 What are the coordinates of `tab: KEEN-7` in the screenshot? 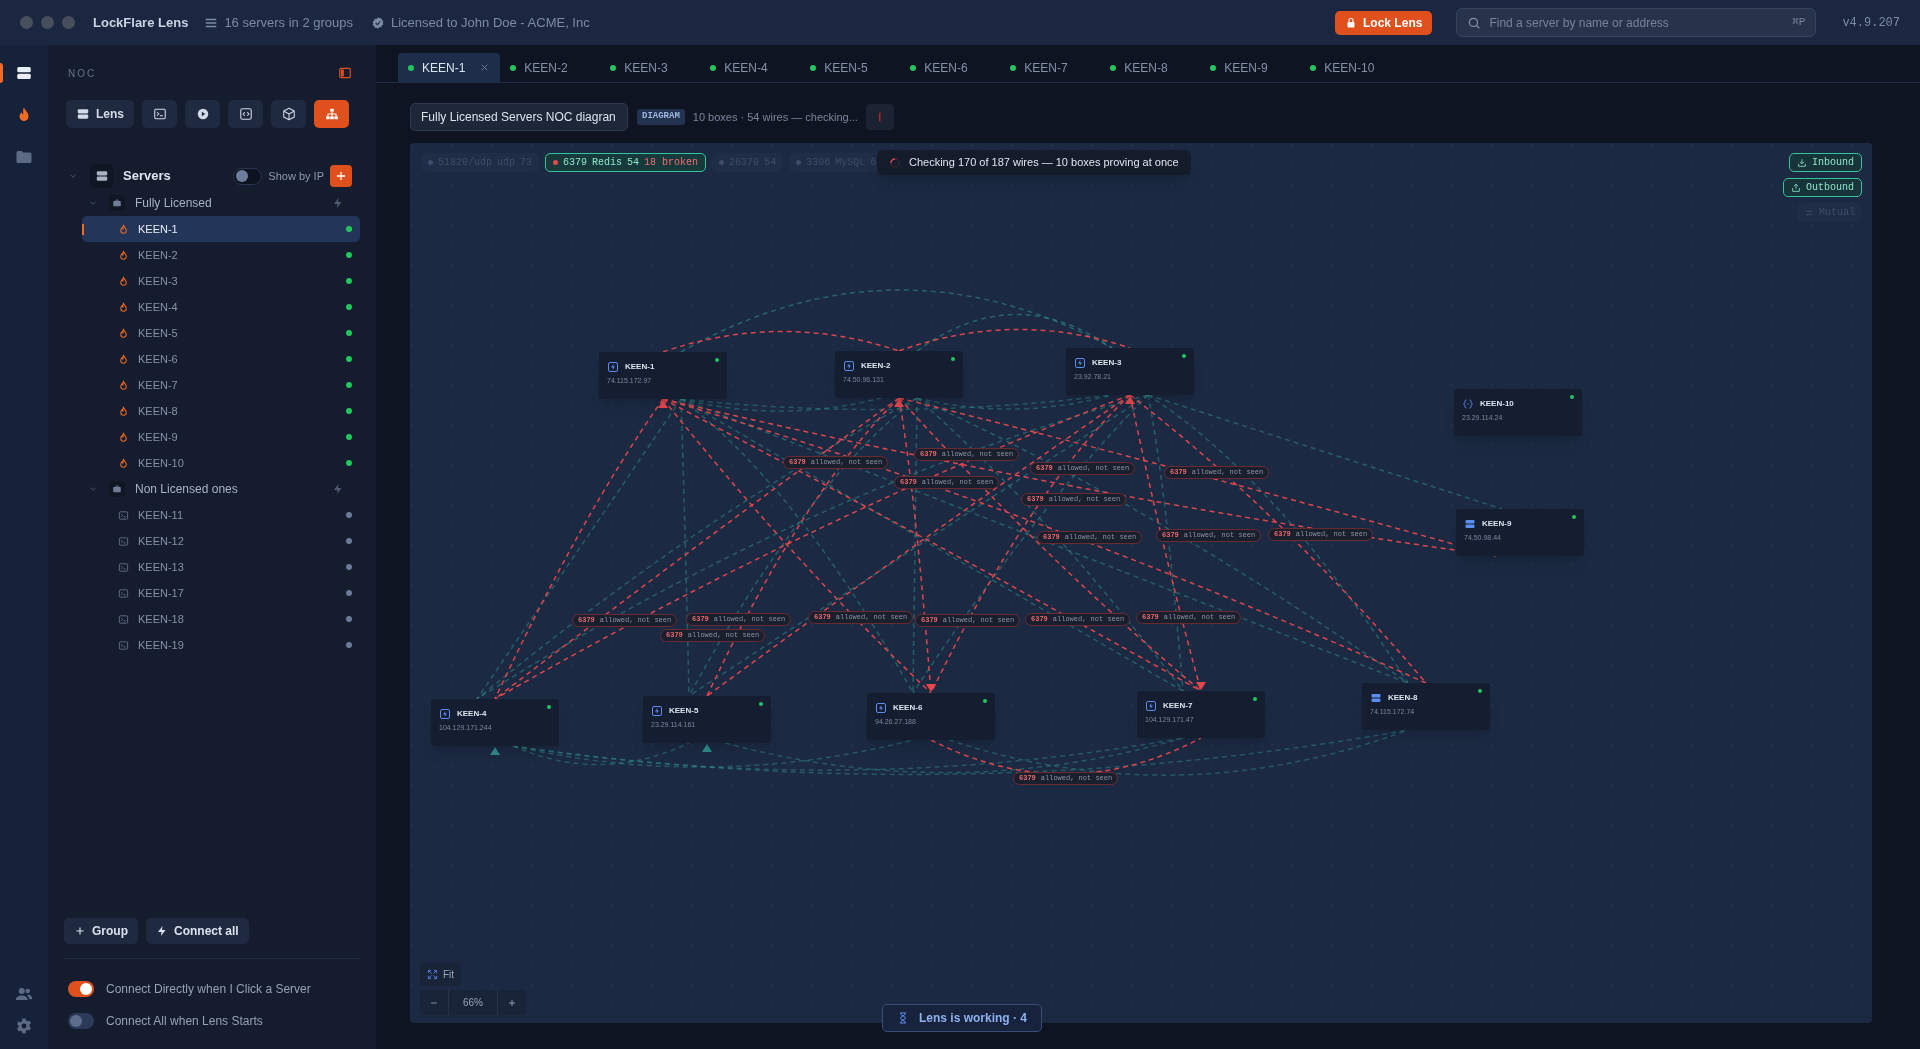 It's located at (1050, 67).